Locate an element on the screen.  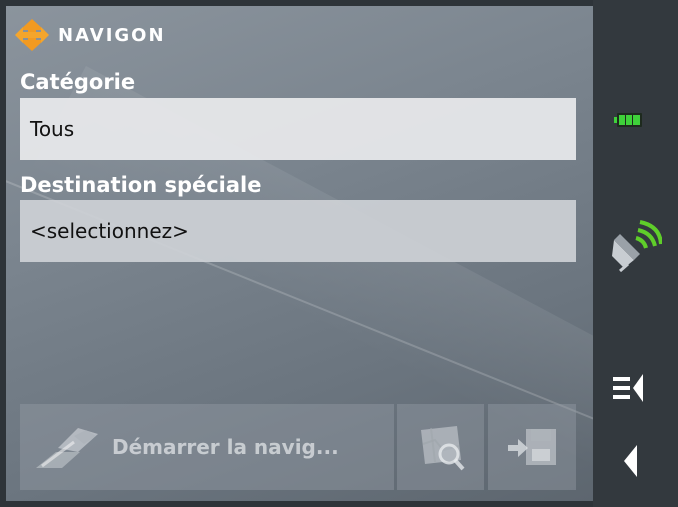
navigon-logo-icon is located at coordinates (32, 35).